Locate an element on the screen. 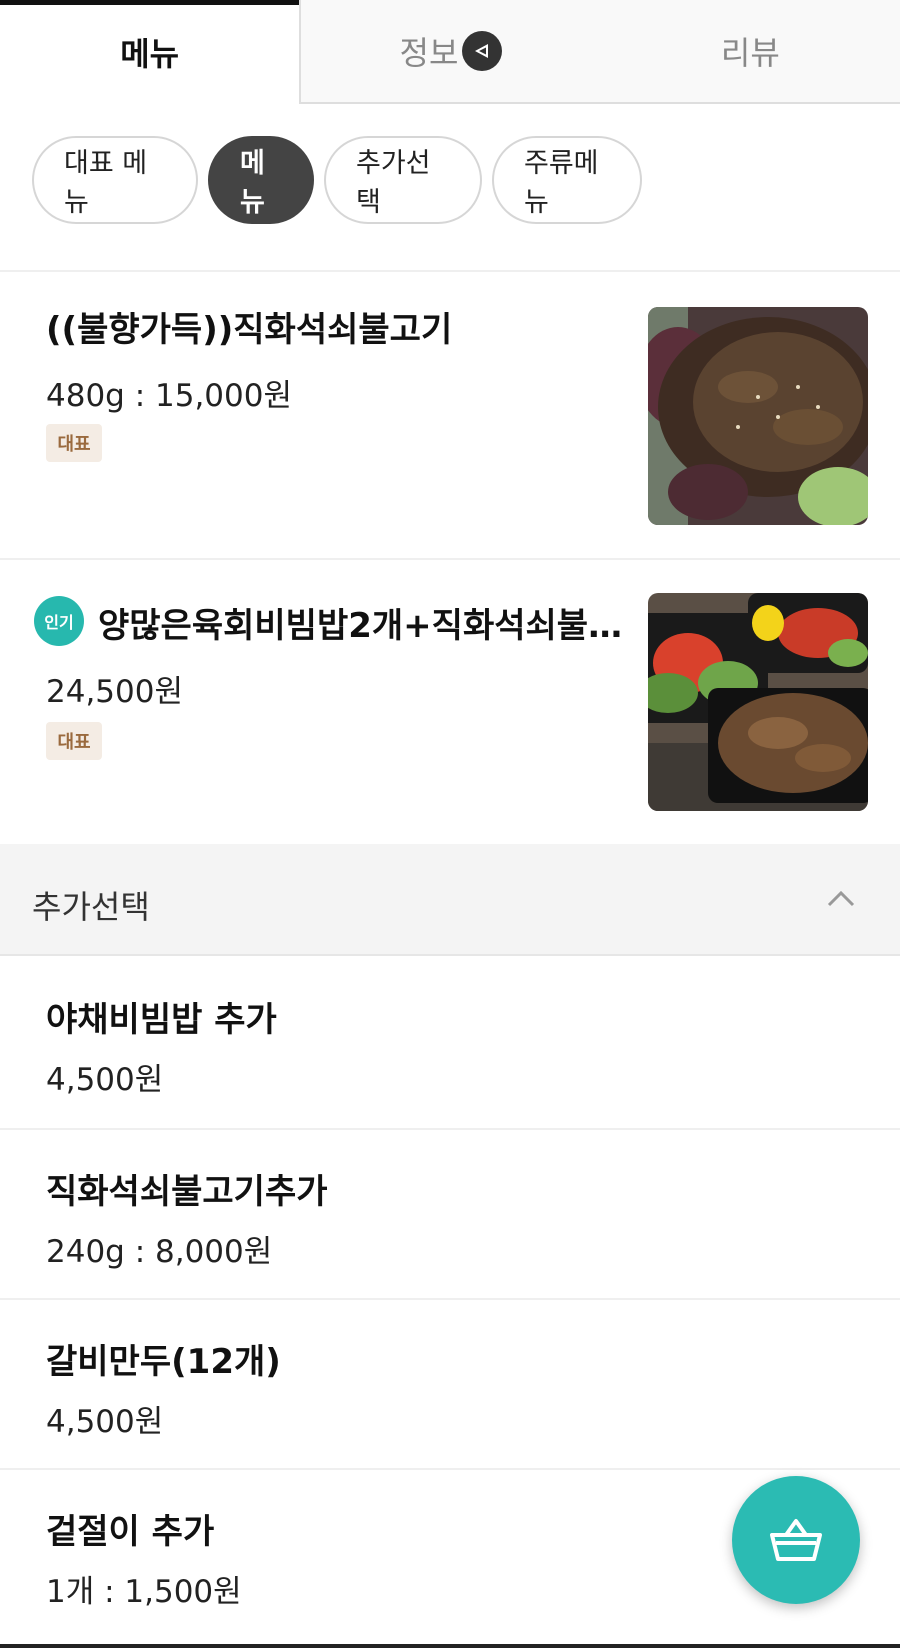  chip-extras: 추가선택 is located at coordinates (403, 180).